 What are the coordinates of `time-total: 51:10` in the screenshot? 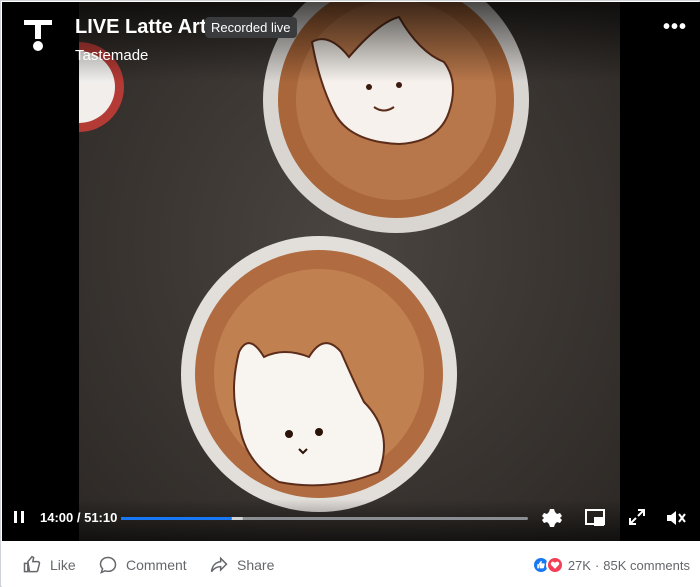 It's located at (101, 517).